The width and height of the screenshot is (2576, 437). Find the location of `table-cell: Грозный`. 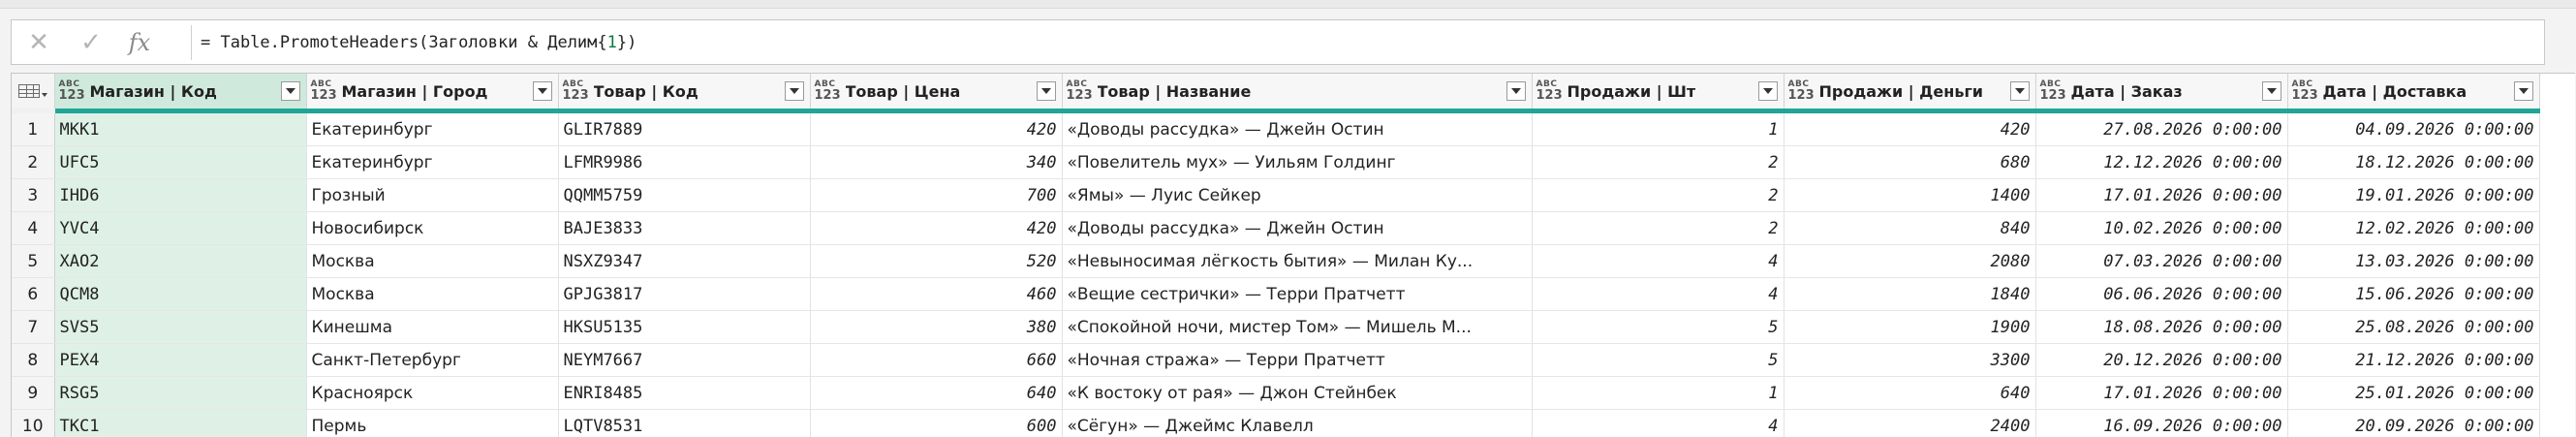

table-cell: Грозный is located at coordinates (432, 195).